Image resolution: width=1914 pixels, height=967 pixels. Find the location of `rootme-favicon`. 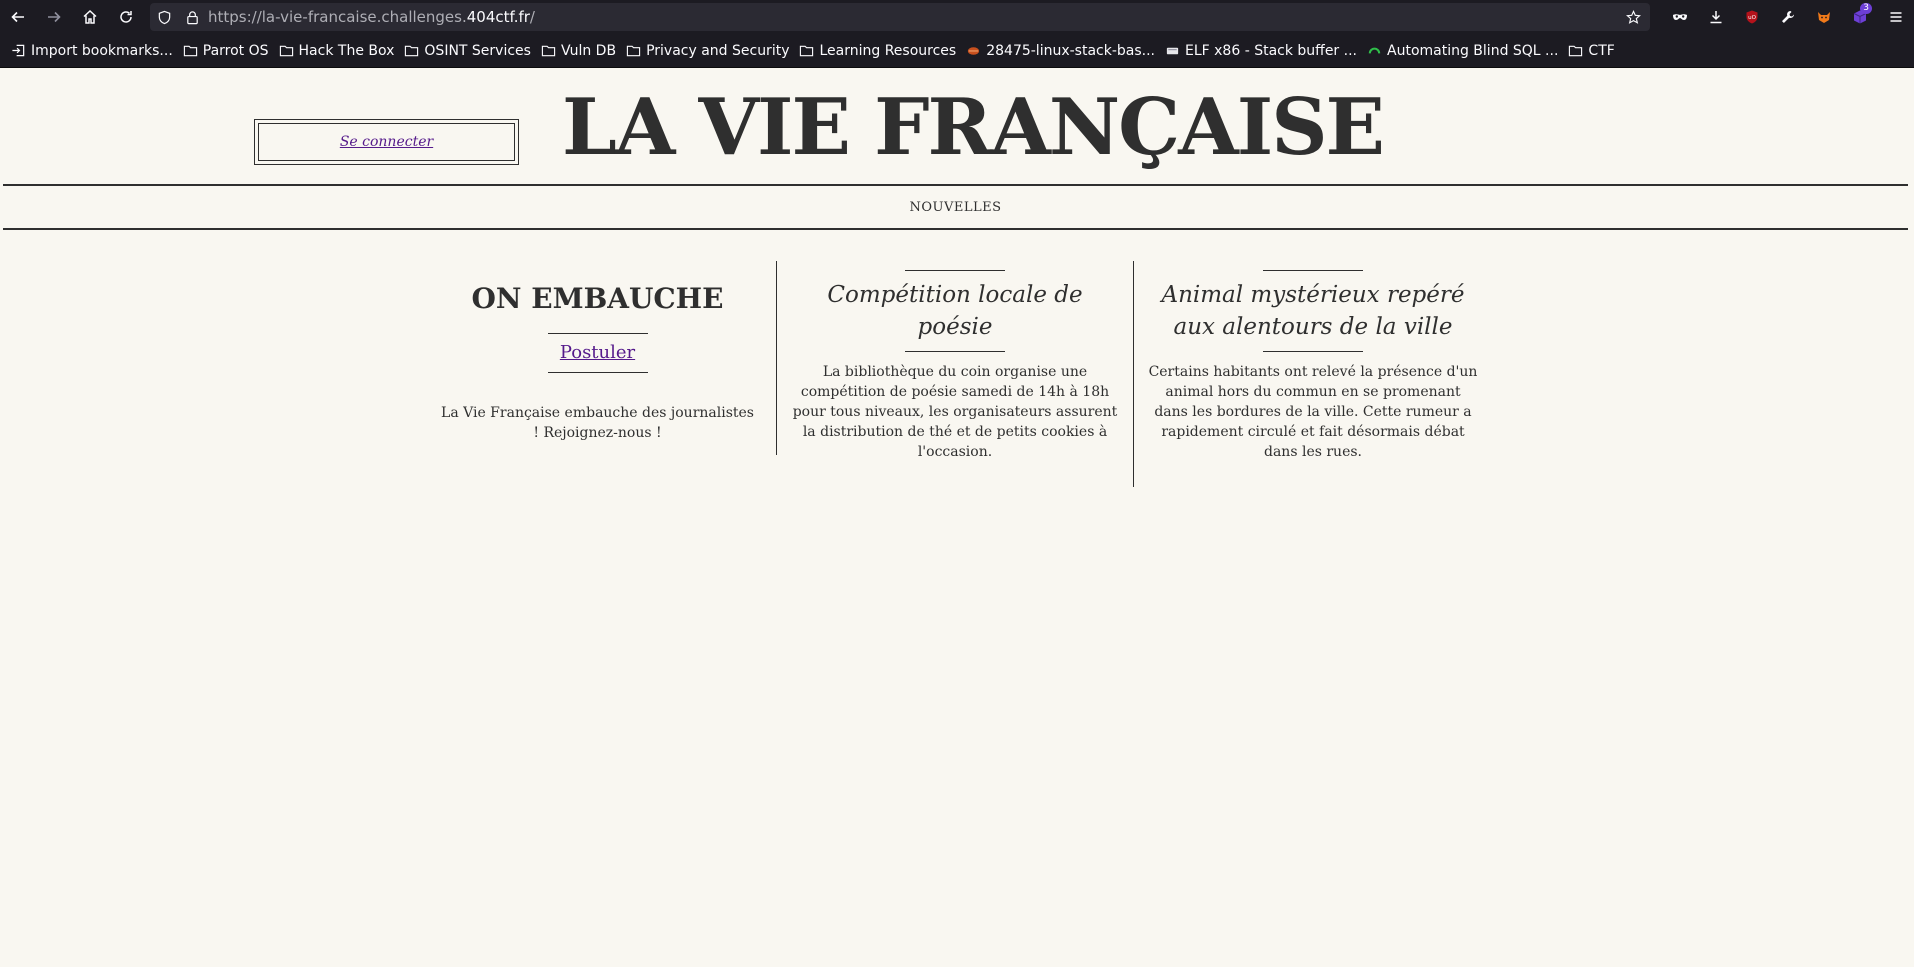

rootme-favicon is located at coordinates (1172, 51).